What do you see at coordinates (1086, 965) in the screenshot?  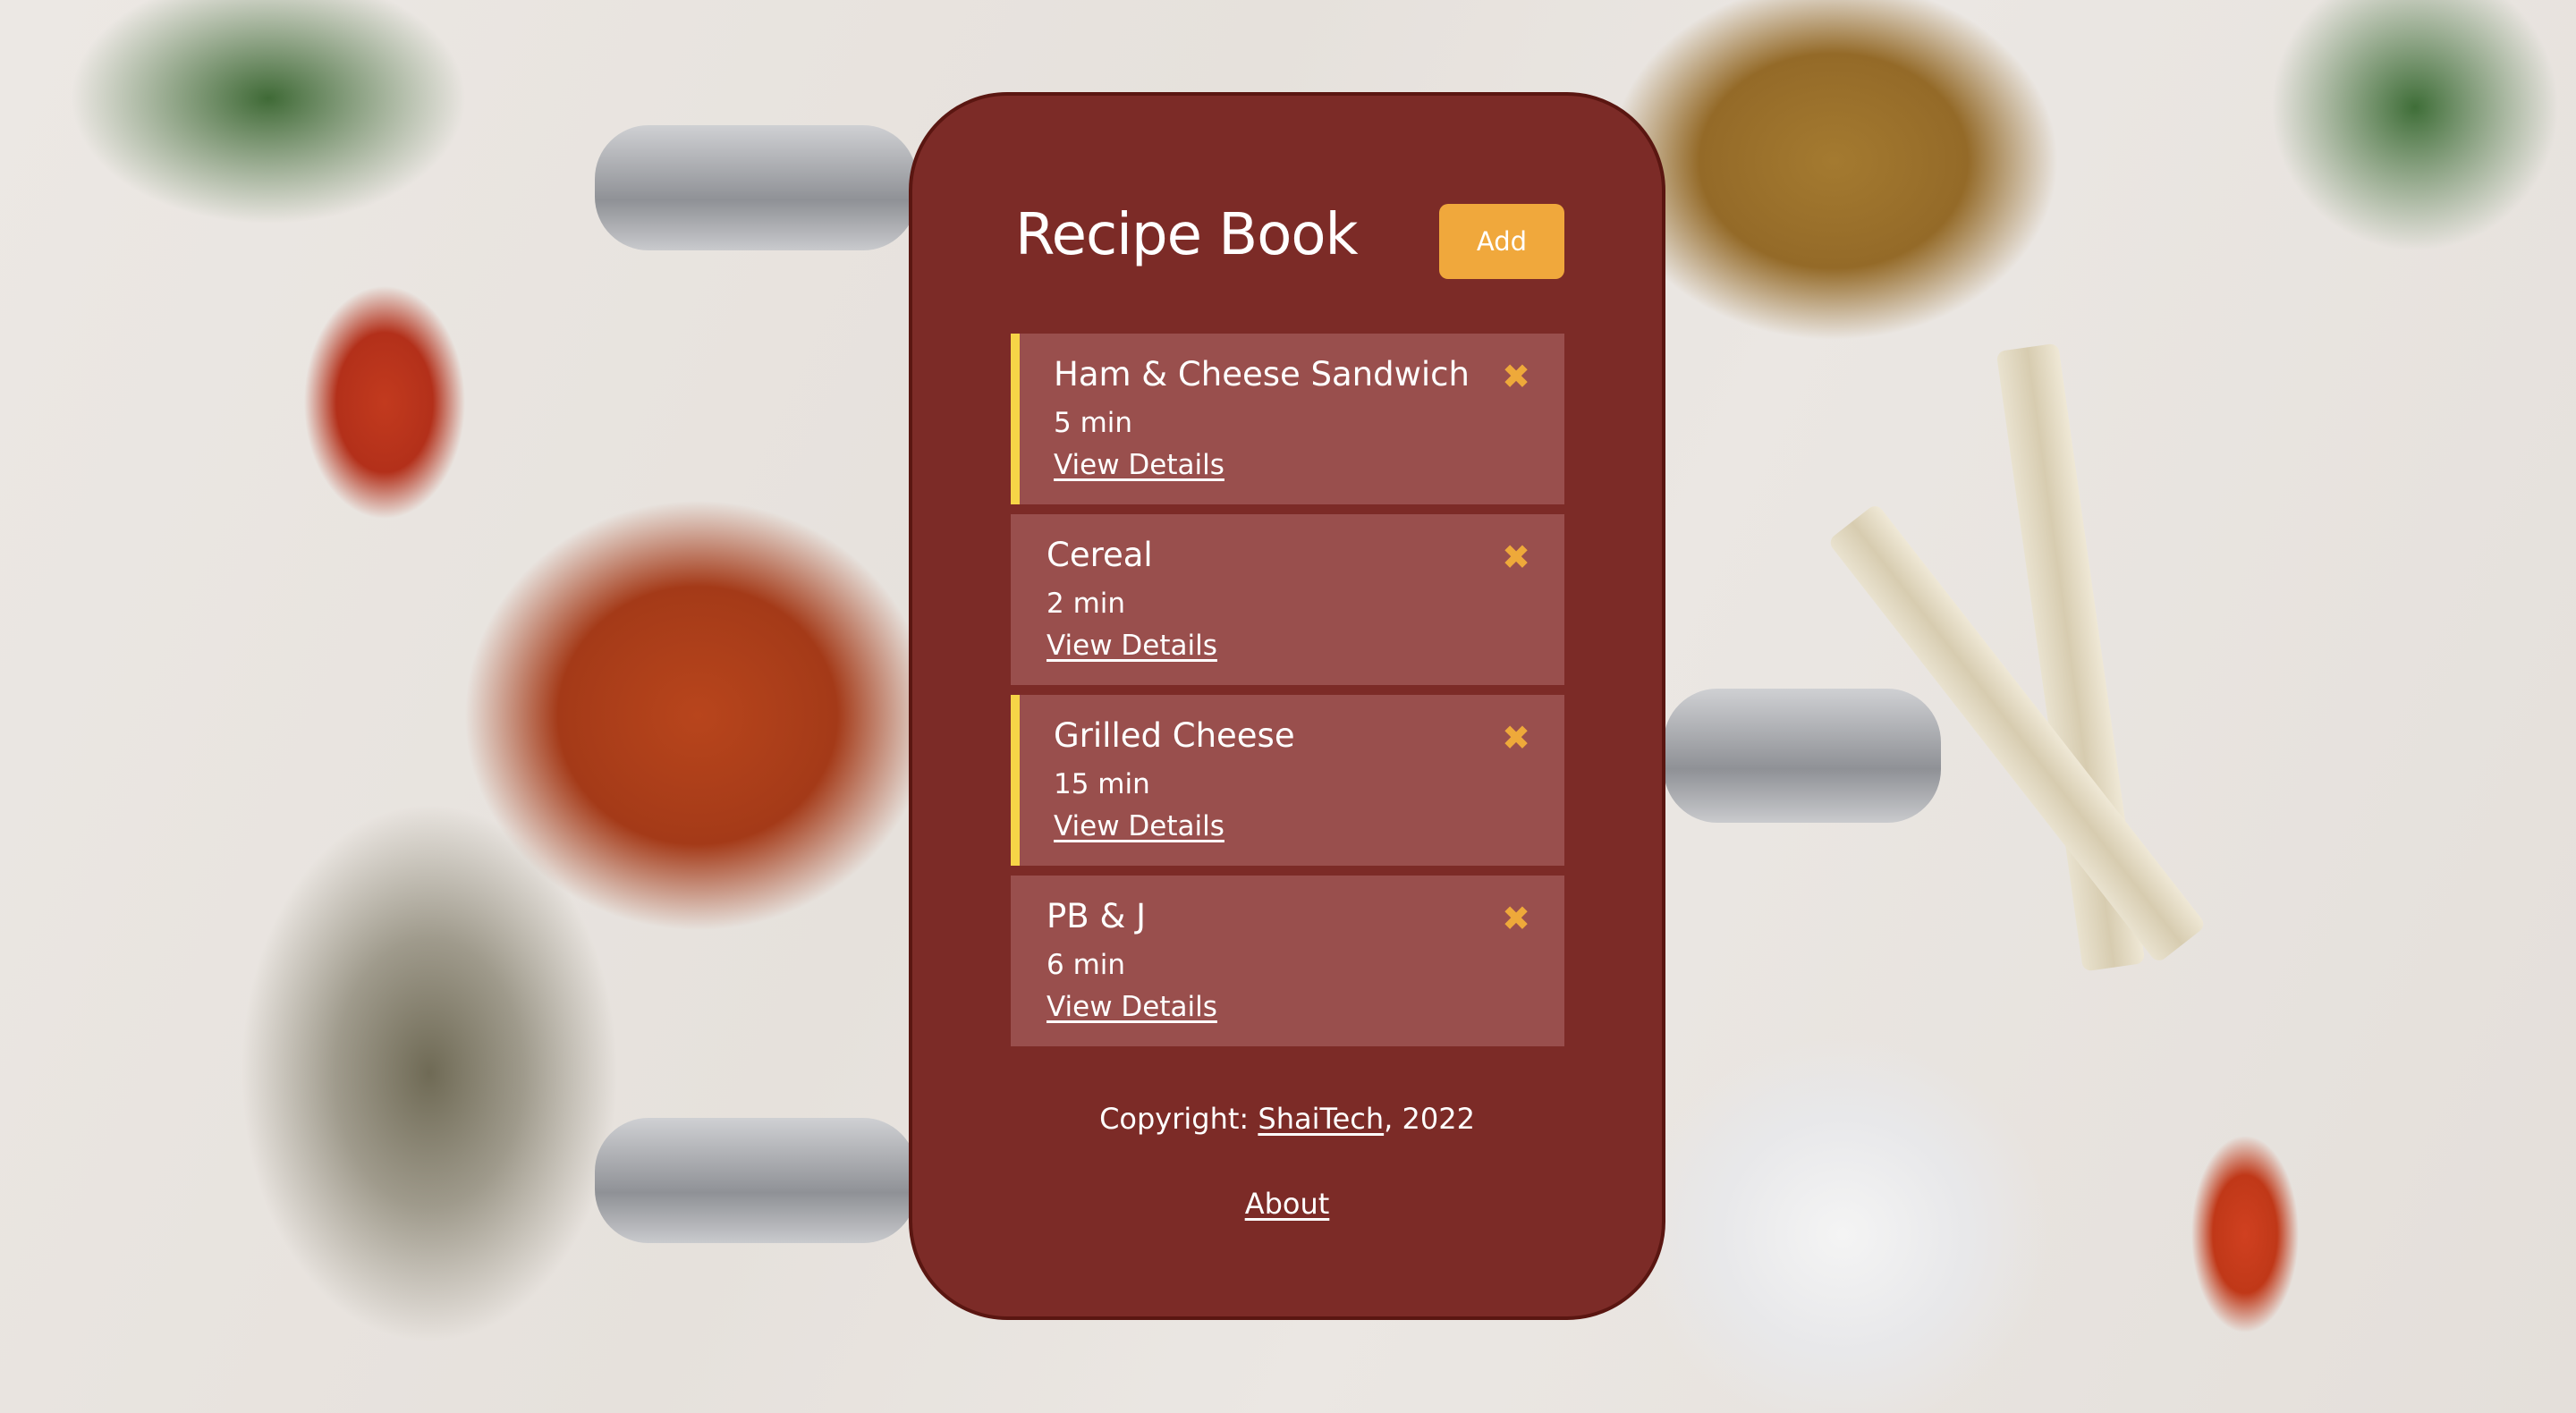 I see `recipe-time: 6 min` at bounding box center [1086, 965].